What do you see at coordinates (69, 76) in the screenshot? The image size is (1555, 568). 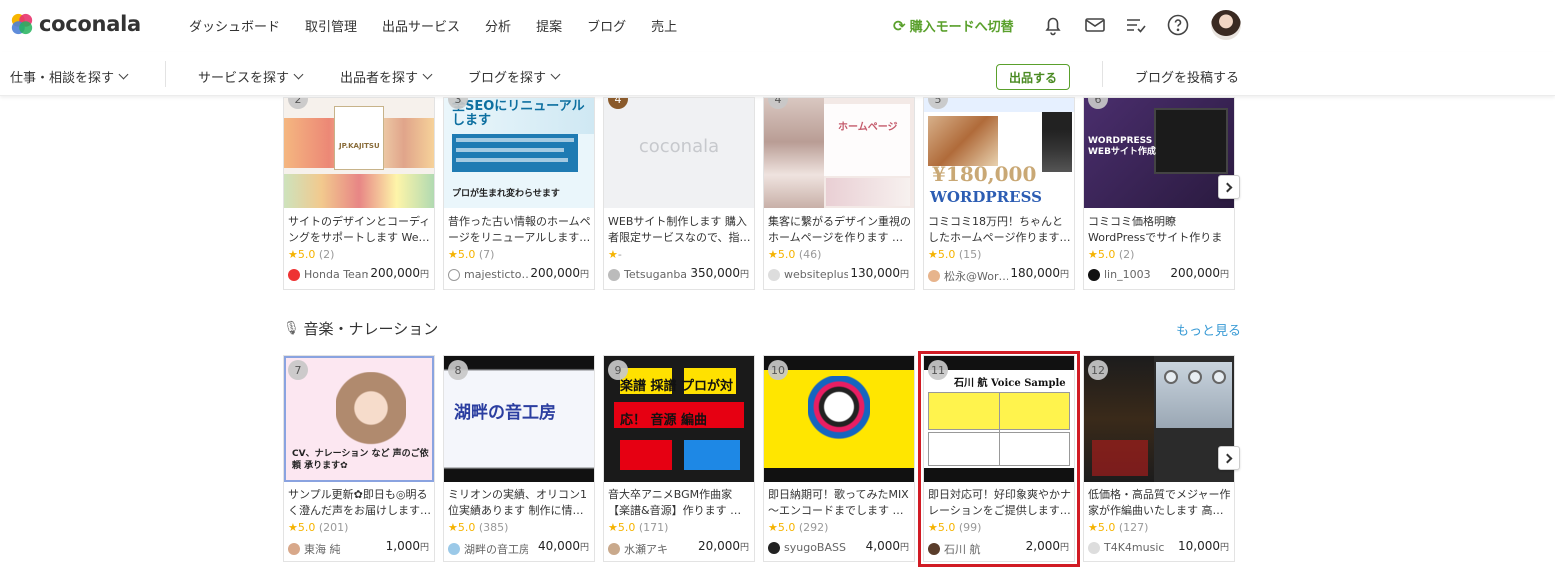 I see `find-jobs-dropdown: 仕事・相談を探す` at bounding box center [69, 76].